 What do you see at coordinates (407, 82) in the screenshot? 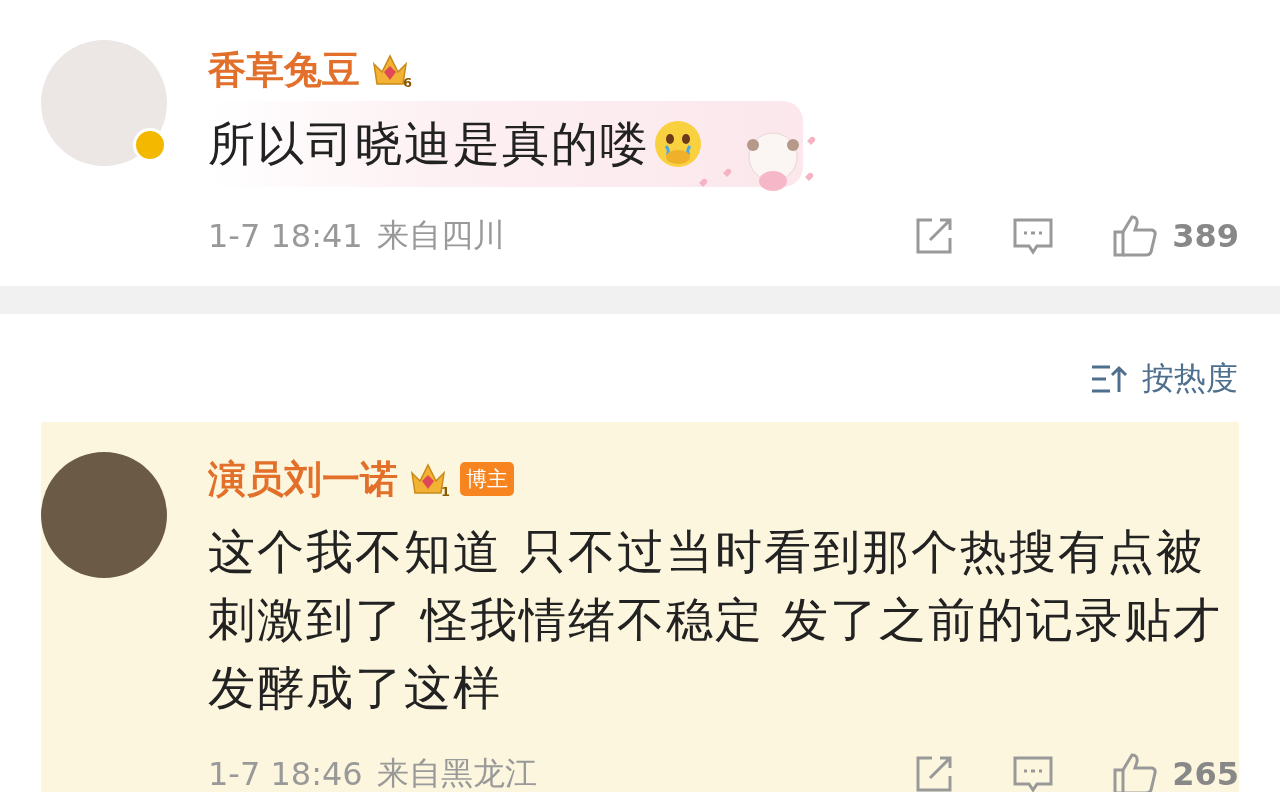
I see `level-number: 6` at bounding box center [407, 82].